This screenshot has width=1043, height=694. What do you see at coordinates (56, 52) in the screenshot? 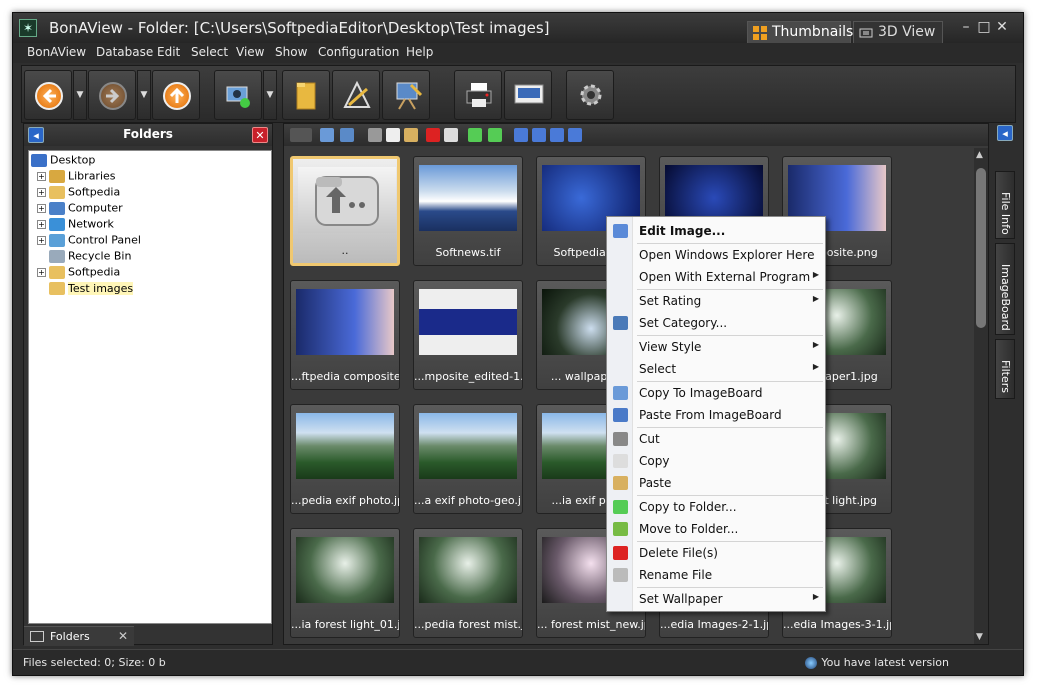
I see `menu-bonaview: BonAView` at bounding box center [56, 52].